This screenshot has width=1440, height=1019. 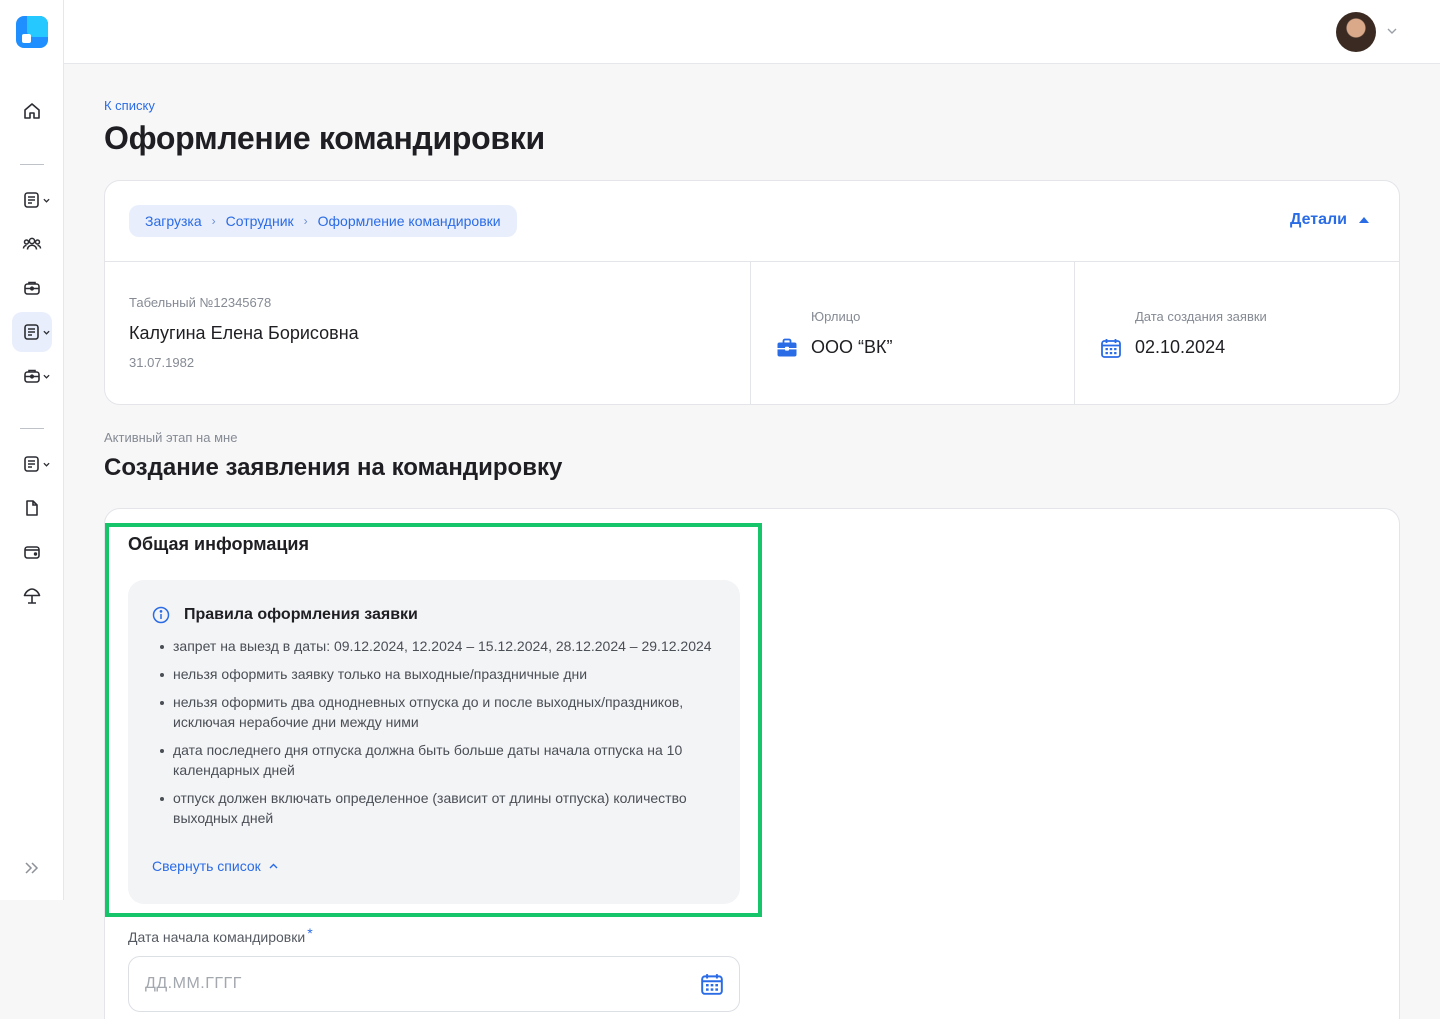 I want to click on details-toggle-button: Детали, so click(x=1329, y=220).